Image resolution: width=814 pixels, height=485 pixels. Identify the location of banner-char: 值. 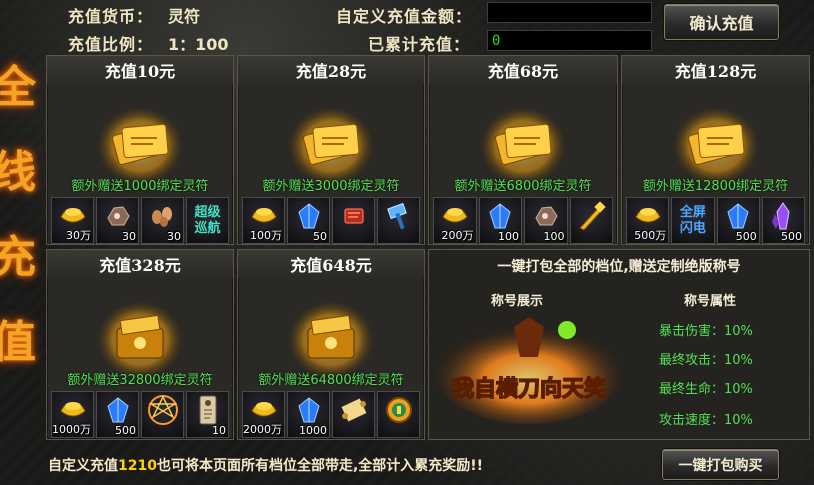
(18, 342).